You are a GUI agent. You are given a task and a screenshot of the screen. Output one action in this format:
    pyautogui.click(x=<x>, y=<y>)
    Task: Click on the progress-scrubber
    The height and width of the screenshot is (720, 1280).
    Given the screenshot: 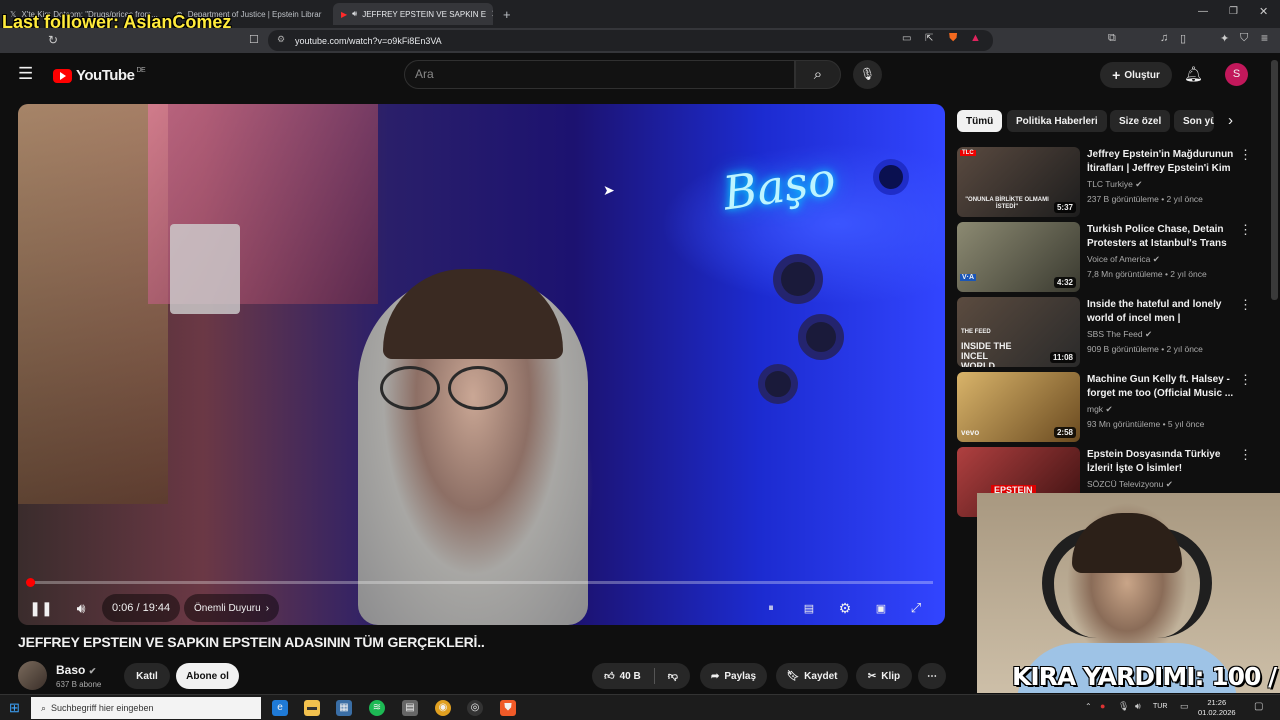 What is the action you would take?
    pyautogui.click(x=30, y=582)
    